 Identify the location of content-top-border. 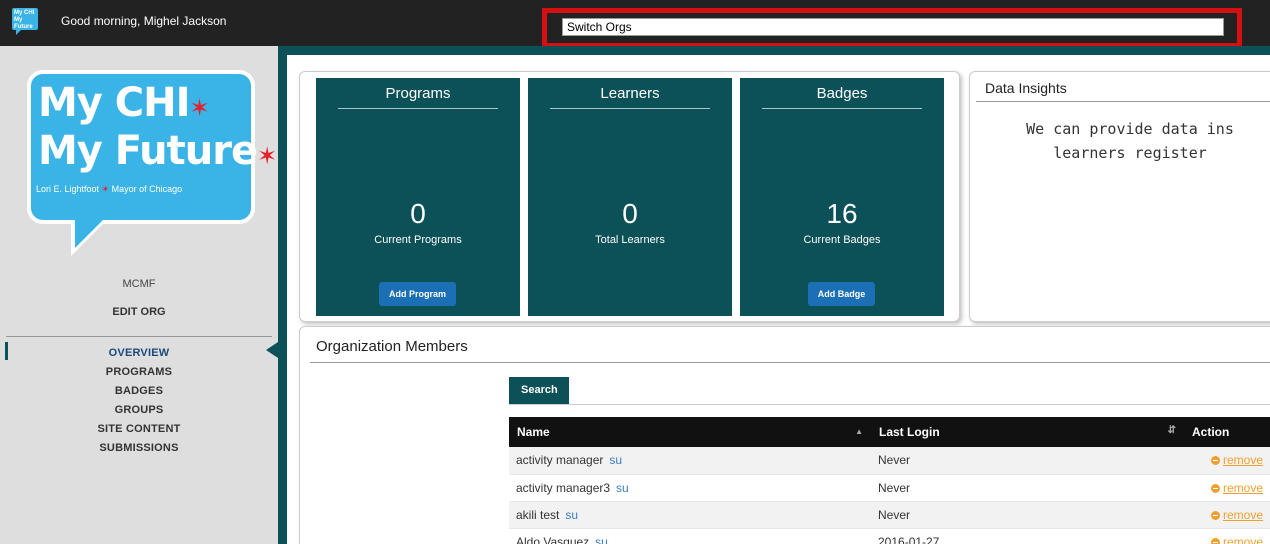
(774, 50).